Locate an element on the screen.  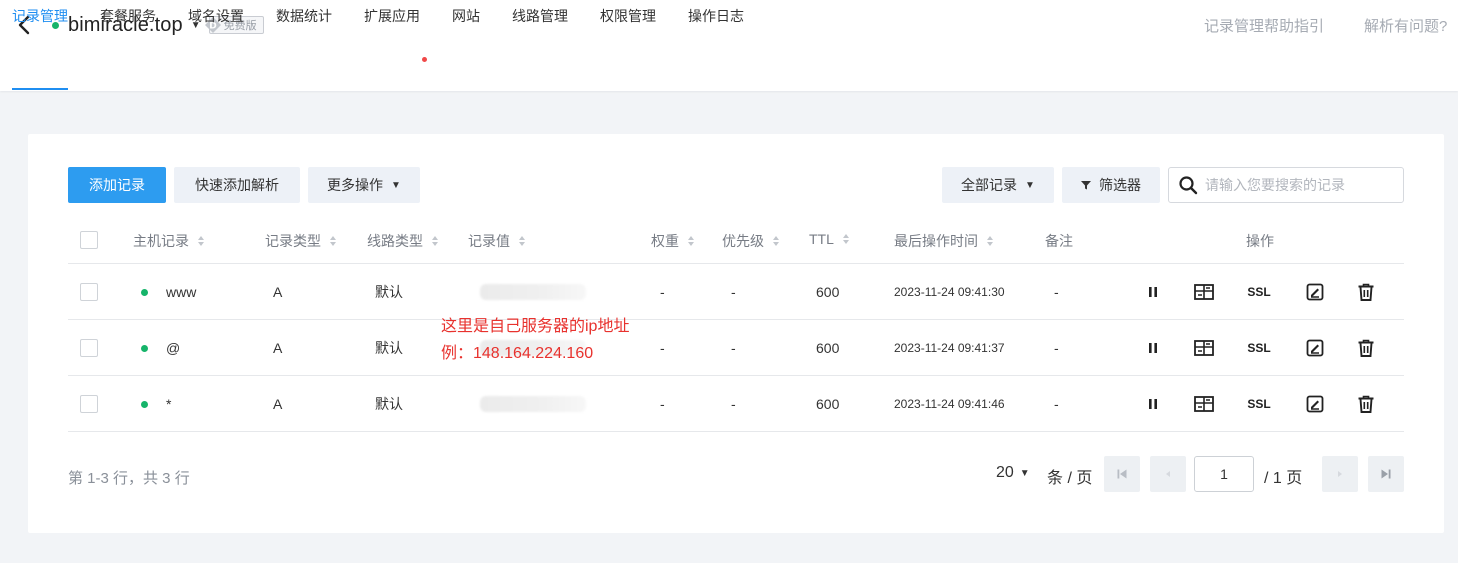
tab-record-management: 记录管理 is located at coordinates (40, 16).